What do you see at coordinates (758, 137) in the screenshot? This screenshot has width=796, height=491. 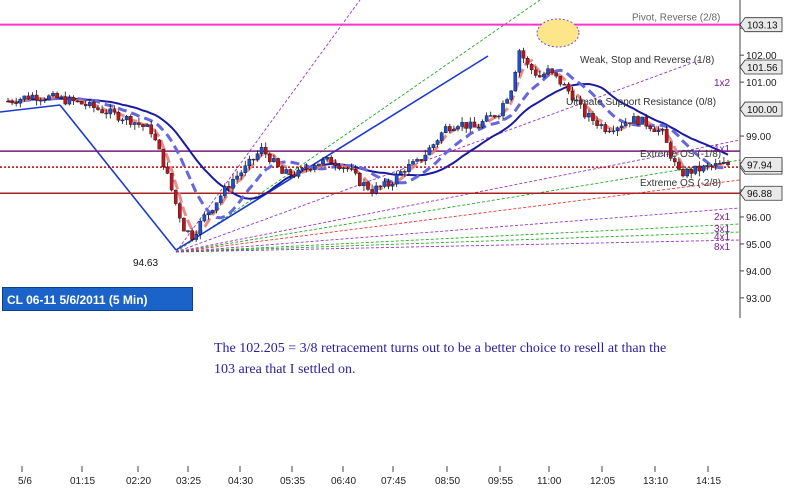 I see `y-tick-label: 99.00` at bounding box center [758, 137].